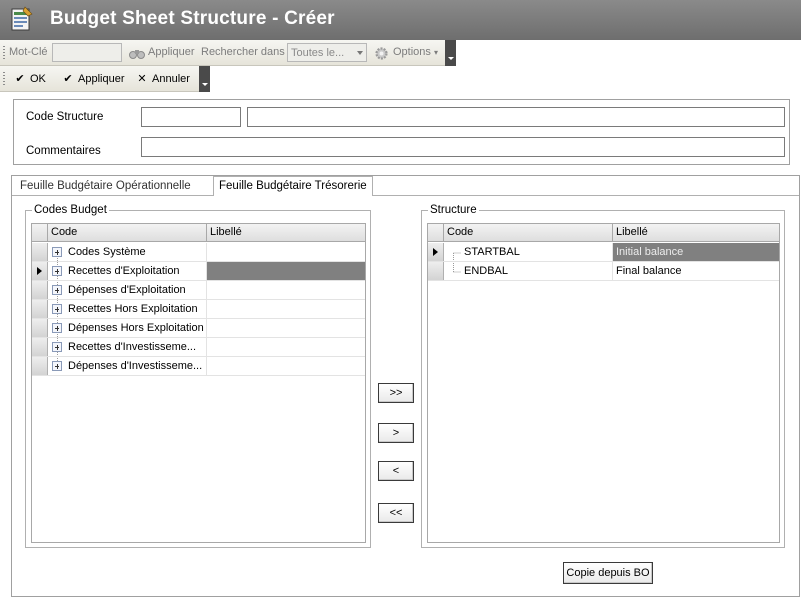 The width and height of the screenshot is (801, 598). What do you see at coordinates (396, 513) in the screenshot?
I see `remove-all-button: <<` at bounding box center [396, 513].